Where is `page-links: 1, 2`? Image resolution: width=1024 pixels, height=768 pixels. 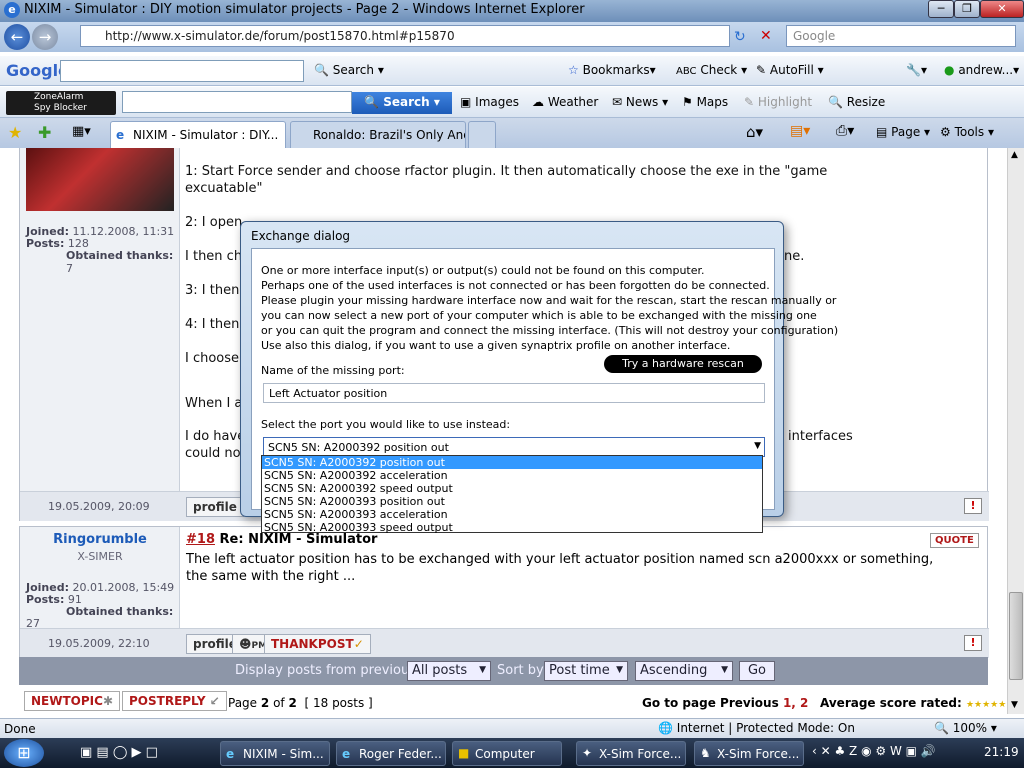
page-links: 1, 2 is located at coordinates (795, 703).